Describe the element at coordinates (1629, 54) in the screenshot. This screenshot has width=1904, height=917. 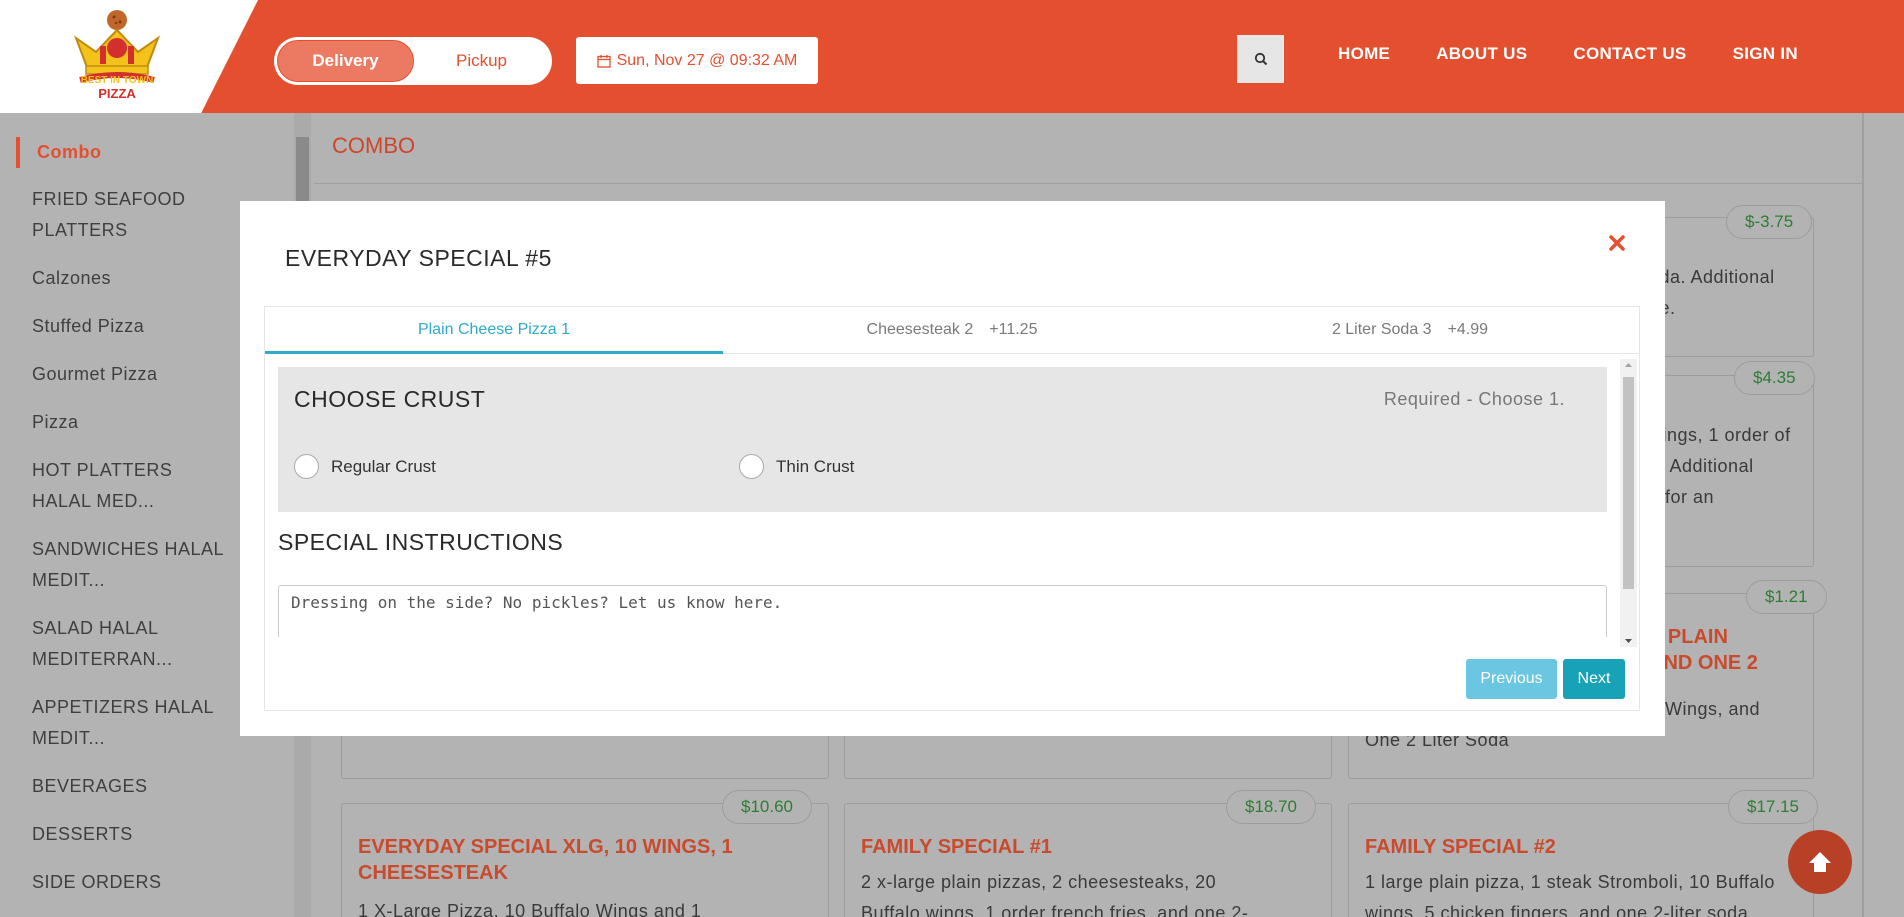
I see `nav-contact-us: CONTACT US` at that location.